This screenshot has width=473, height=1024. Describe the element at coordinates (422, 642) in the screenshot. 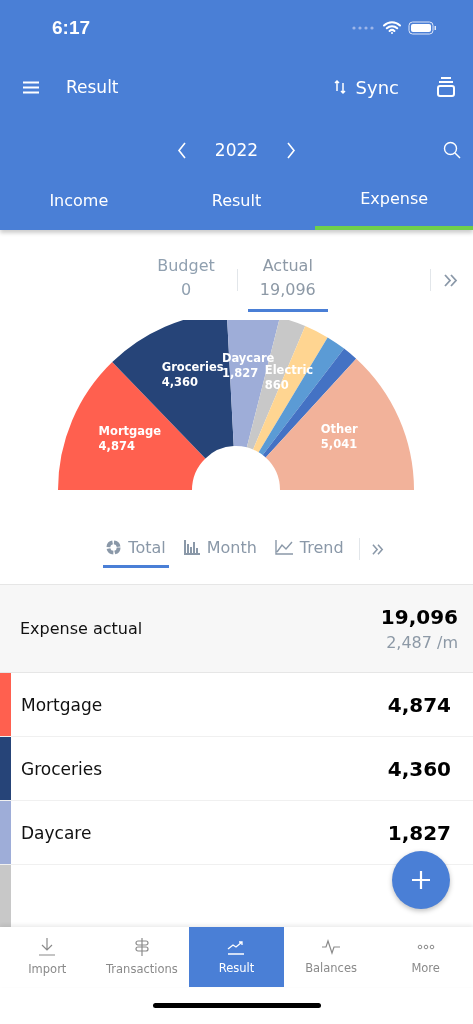

I see `monthly-average: 2,487 /m` at that location.